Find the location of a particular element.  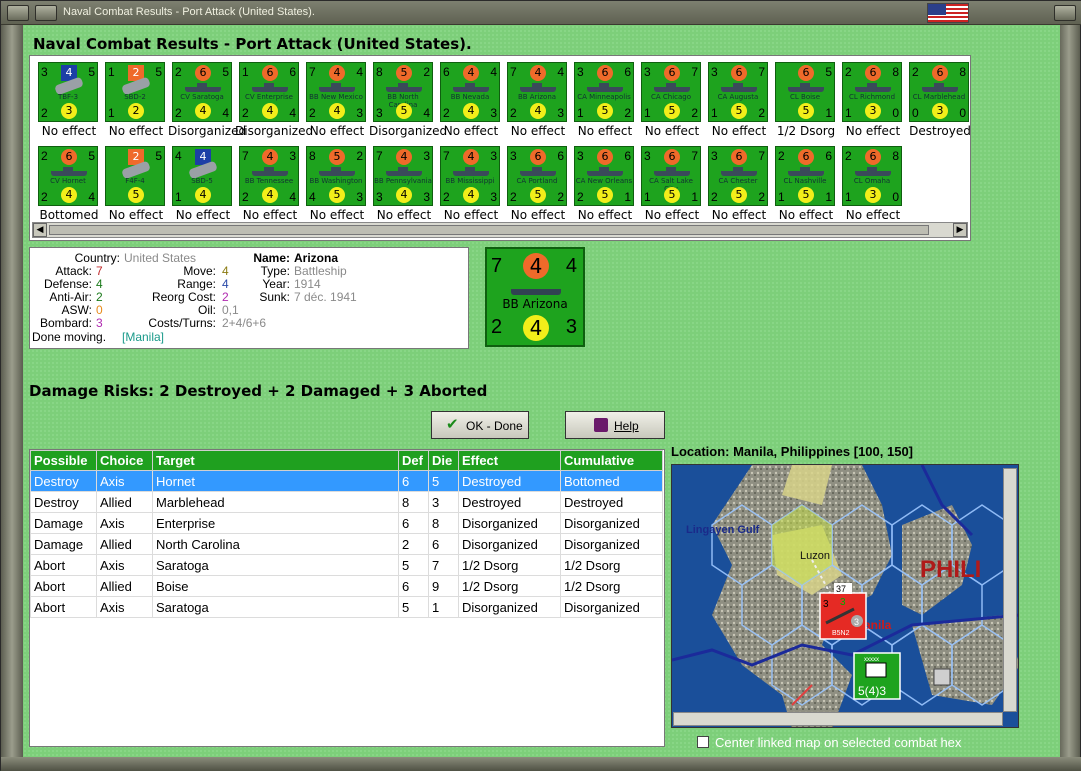

unit-counter: 2 6 5 CV Saratoga 2 4 4 Disorganized is located at coordinates (207, 103).